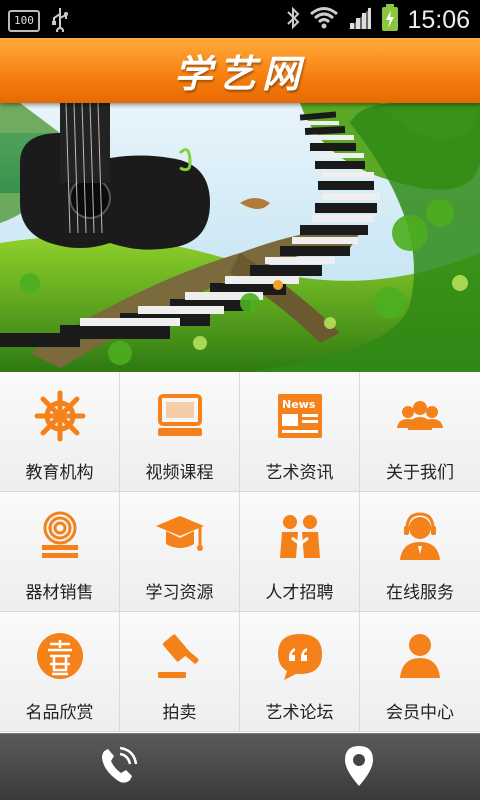 Image resolution: width=480 pixels, height=800 pixels. What do you see at coordinates (300, 416) in the screenshot?
I see `news-icon: News` at bounding box center [300, 416].